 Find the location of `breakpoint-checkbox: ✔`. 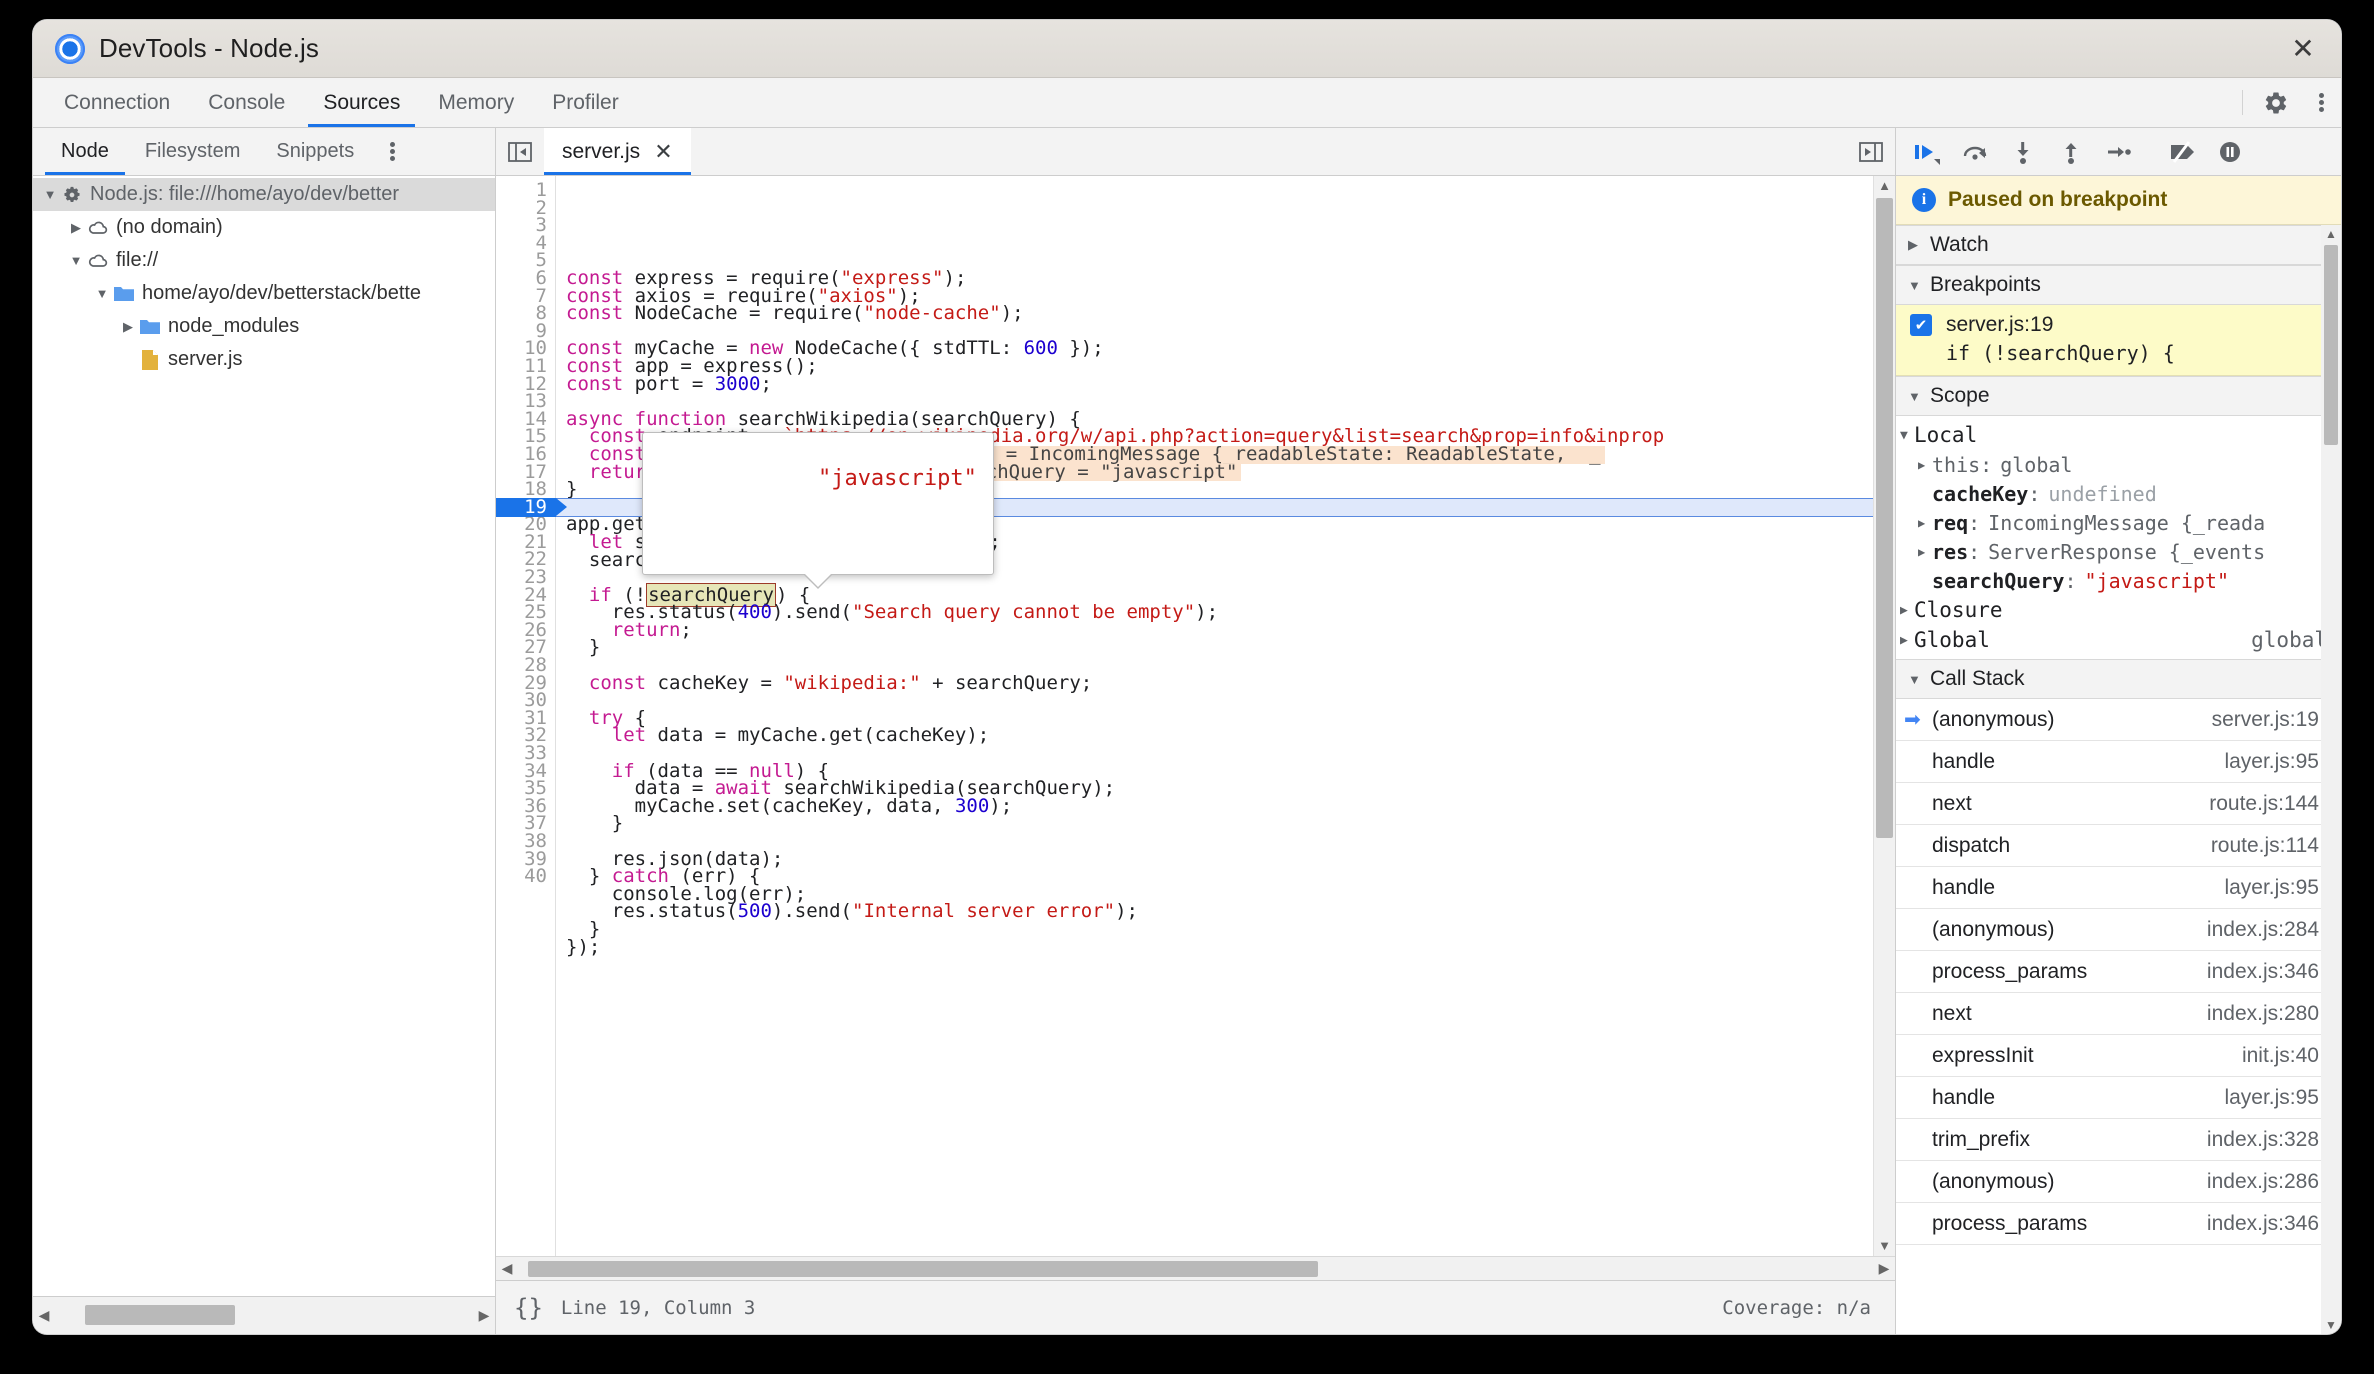

breakpoint-checkbox: ✔ is located at coordinates (1921, 325).